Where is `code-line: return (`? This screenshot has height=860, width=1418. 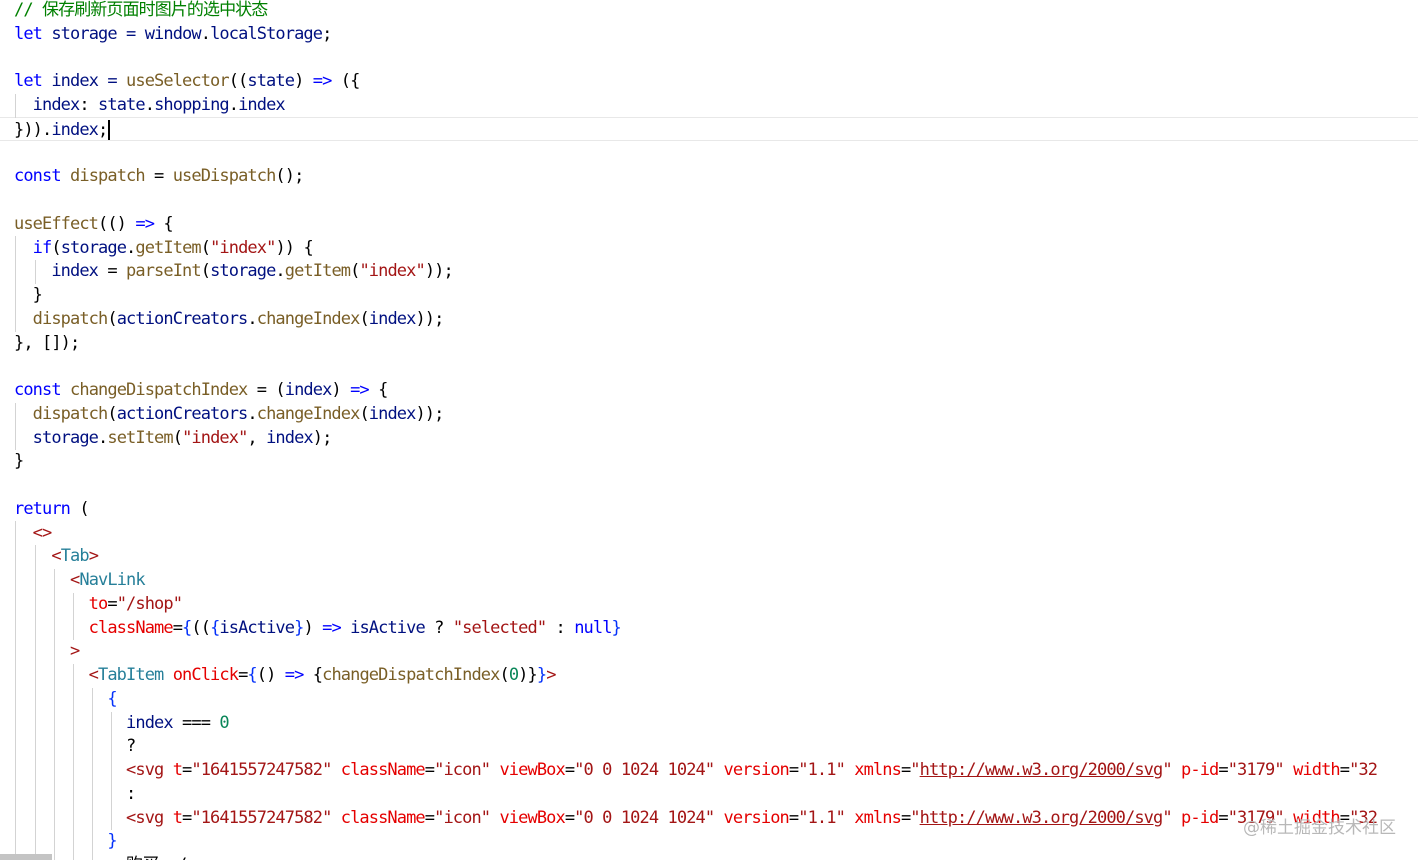
code-line: return ( is located at coordinates (709, 509).